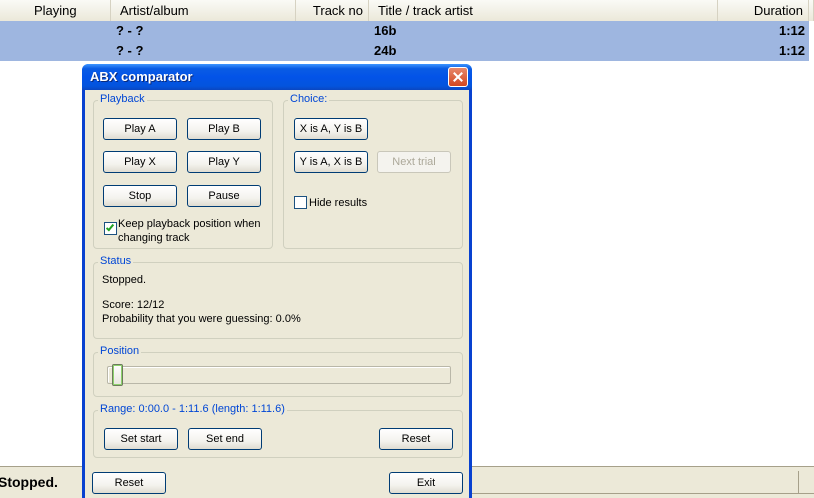 This screenshot has height=498, width=814. What do you see at coordinates (140, 162) in the screenshot?
I see `play-x-button: Play X` at bounding box center [140, 162].